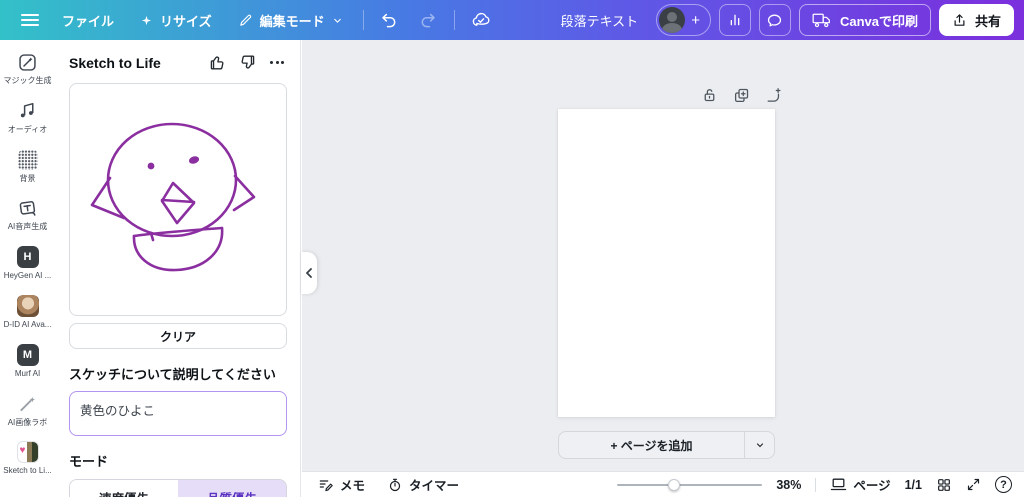 This screenshot has width=1024, height=497. I want to click on top-toolbar: ファイル リサイズ 編集モード 段落テキスト + Canvaで印刷 共有, so click(512, 20).